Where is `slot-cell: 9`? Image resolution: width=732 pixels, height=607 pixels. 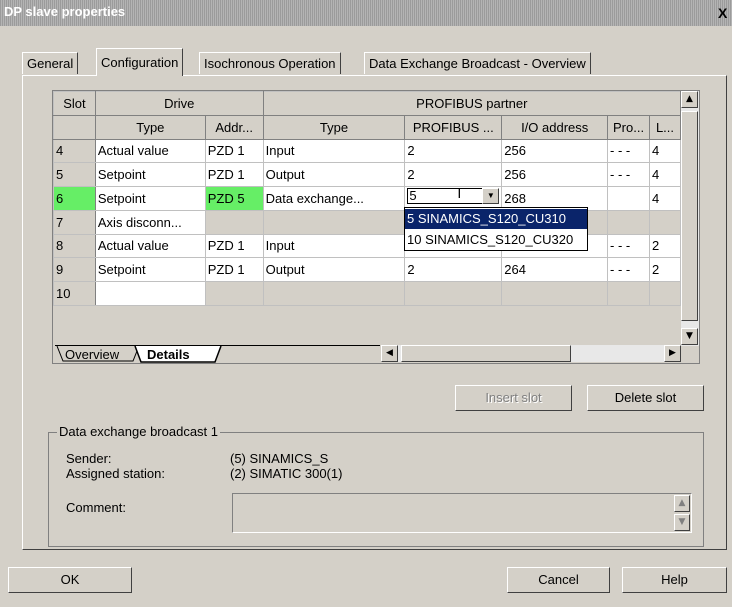 slot-cell: 9 is located at coordinates (74, 270).